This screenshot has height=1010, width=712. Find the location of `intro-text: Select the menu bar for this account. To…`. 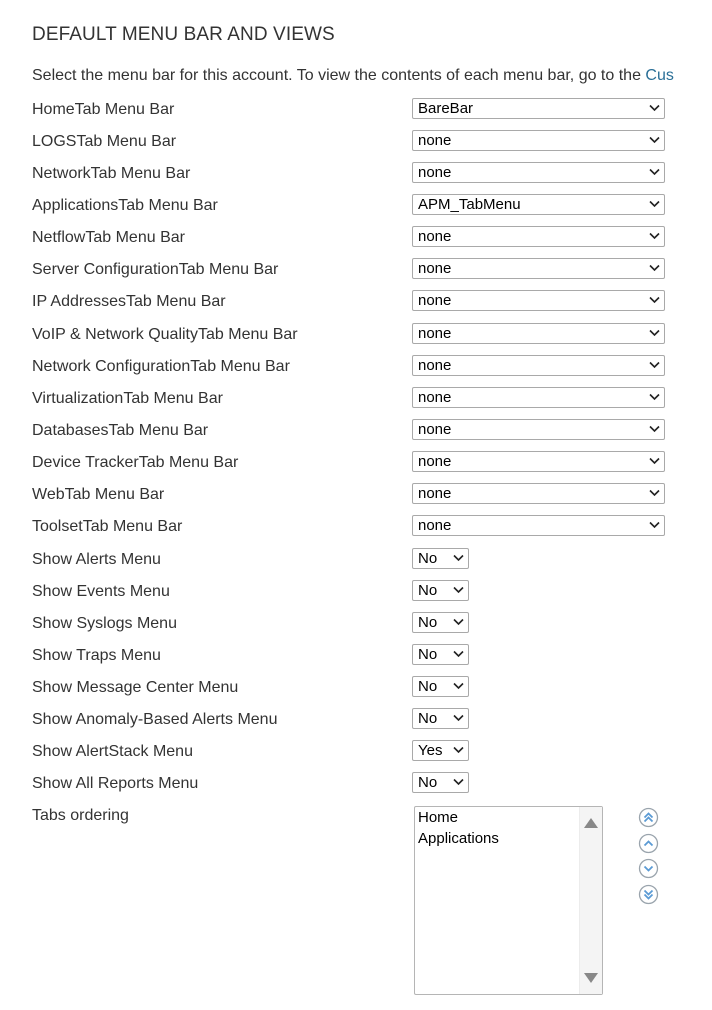

intro-text: Select the menu bar for this account. To… is located at coordinates (353, 76).